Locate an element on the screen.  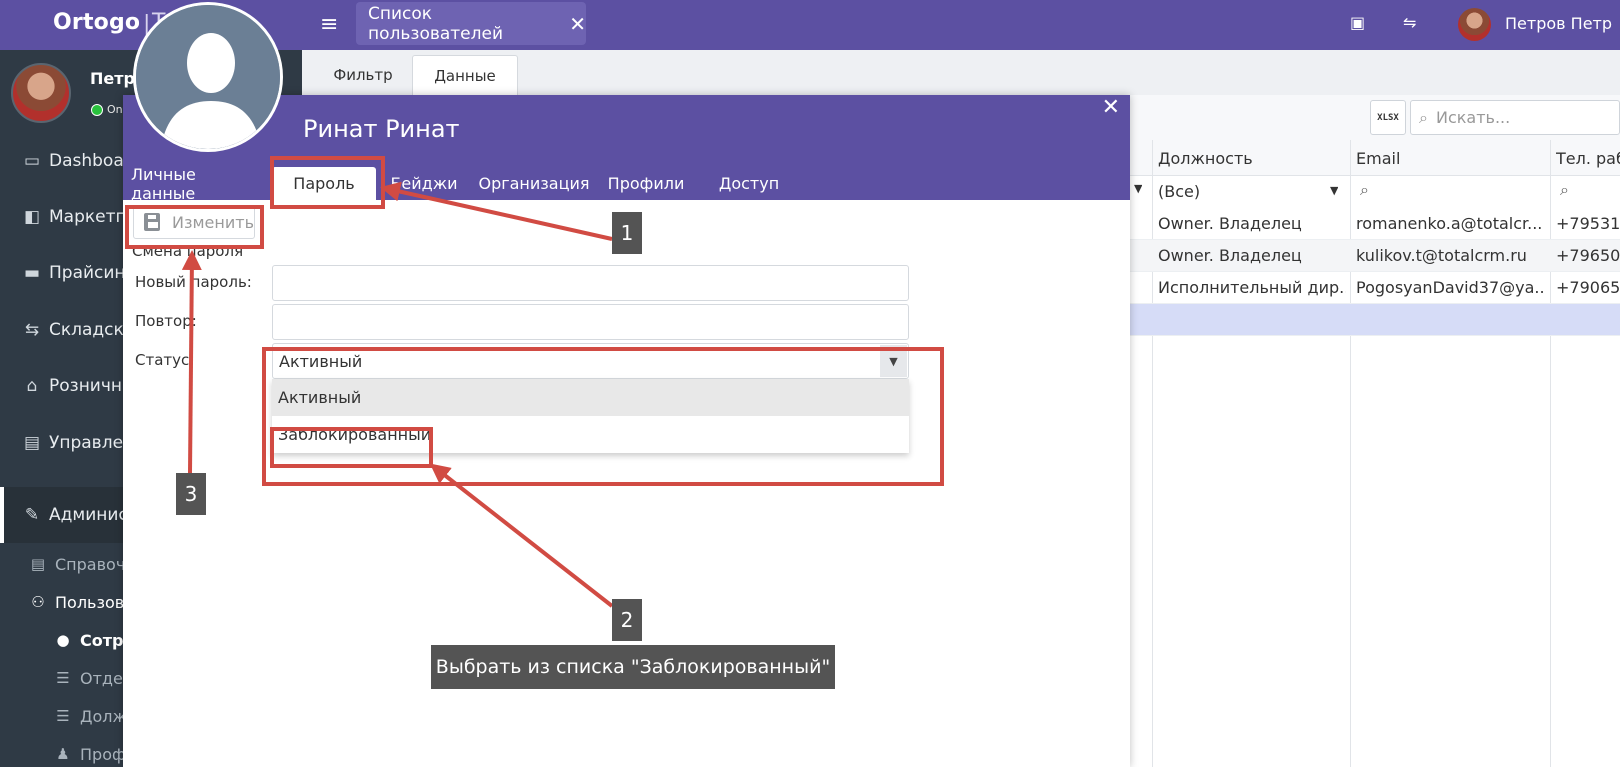
online-status-label: On is located at coordinates (115, 109).